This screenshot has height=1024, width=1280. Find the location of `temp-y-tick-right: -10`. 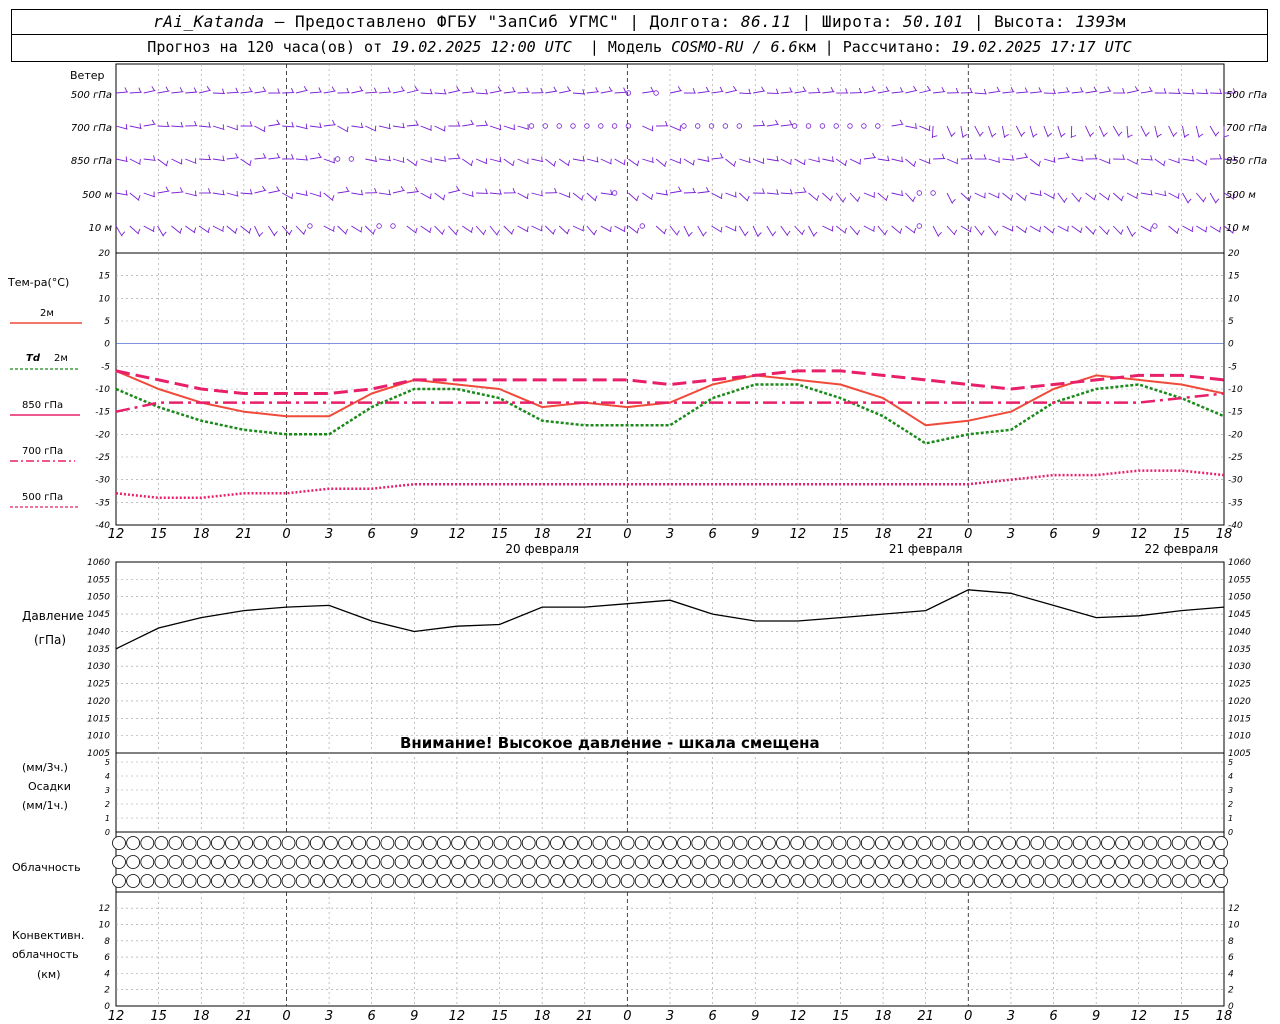

temp-y-tick-right: -10 is located at coordinates (1235, 390).